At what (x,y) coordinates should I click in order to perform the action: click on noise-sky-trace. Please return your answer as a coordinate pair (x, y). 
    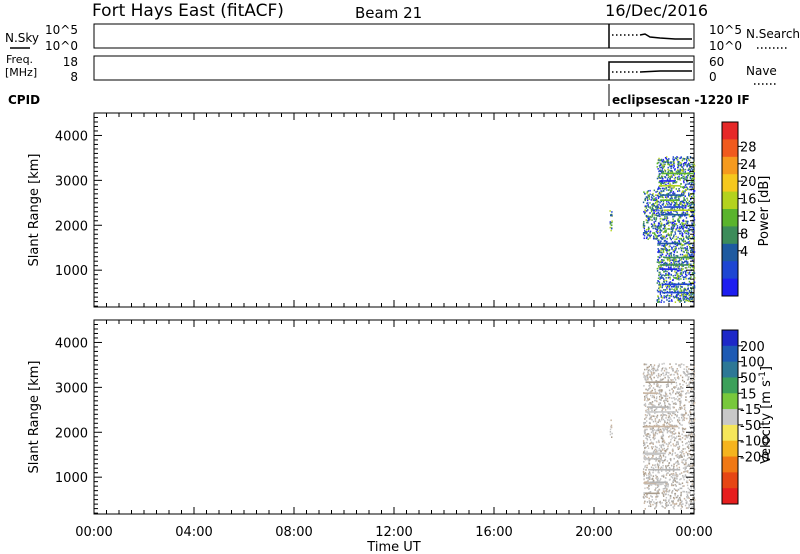
    Looking at the image, I should click on (665, 36).